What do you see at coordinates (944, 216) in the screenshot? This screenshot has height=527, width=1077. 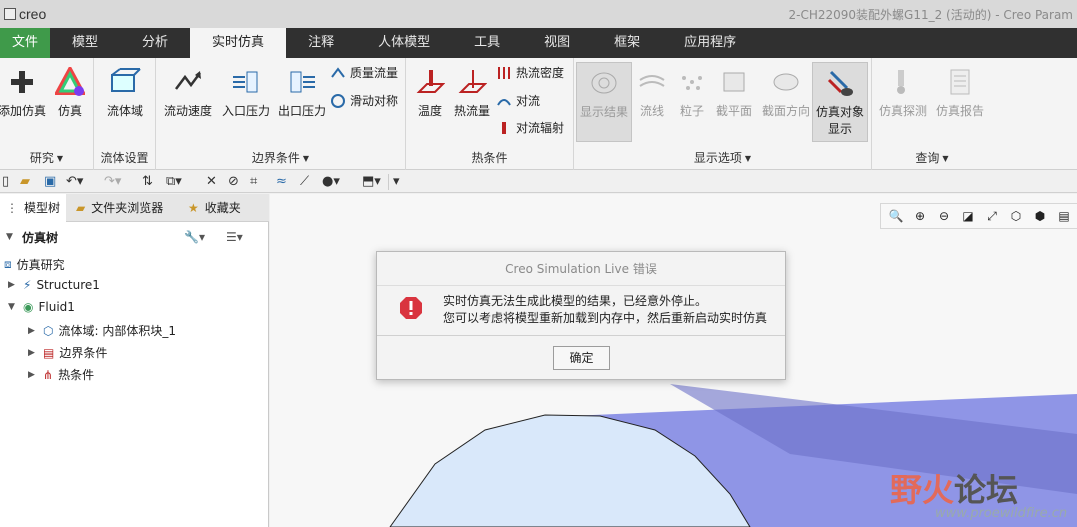 I see `zoom-out-icon: ⊖` at bounding box center [944, 216].